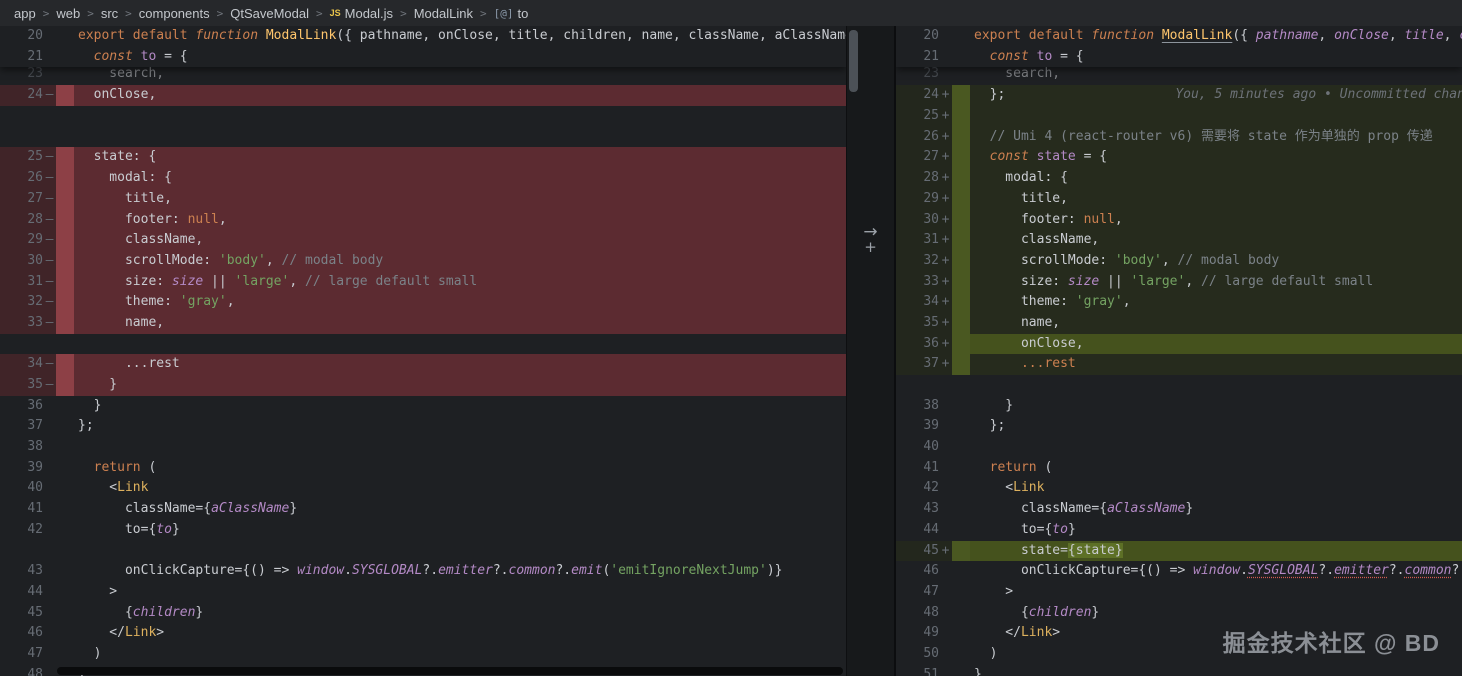 Image resolution: width=1462 pixels, height=676 pixels. Describe the element at coordinates (68, 13) in the screenshot. I see `breadcrumb-item-web: web` at that location.